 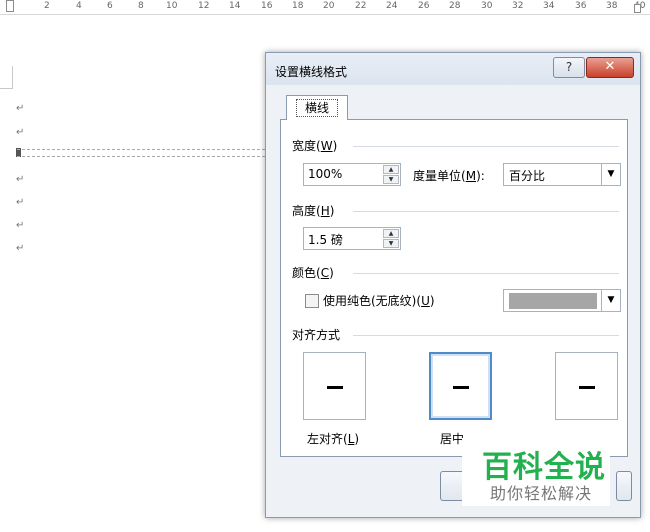 I want to click on color-dropdown: ▼, so click(x=562, y=300).